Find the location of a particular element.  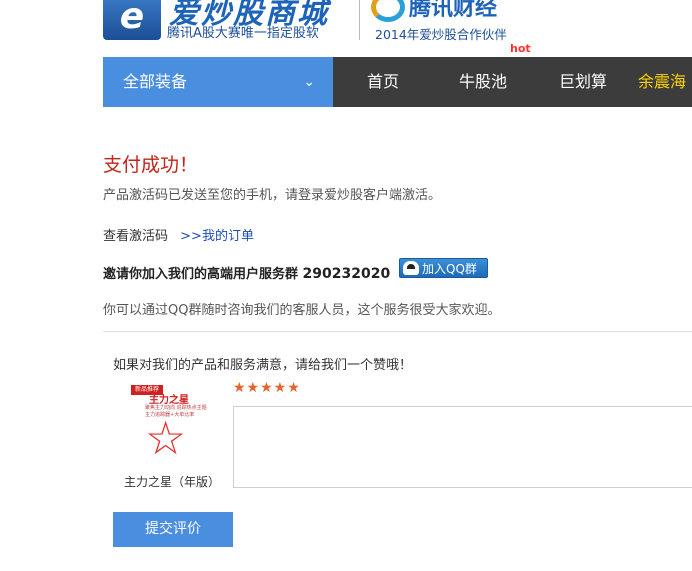

submit-review-button: 提交评价 is located at coordinates (173, 529).